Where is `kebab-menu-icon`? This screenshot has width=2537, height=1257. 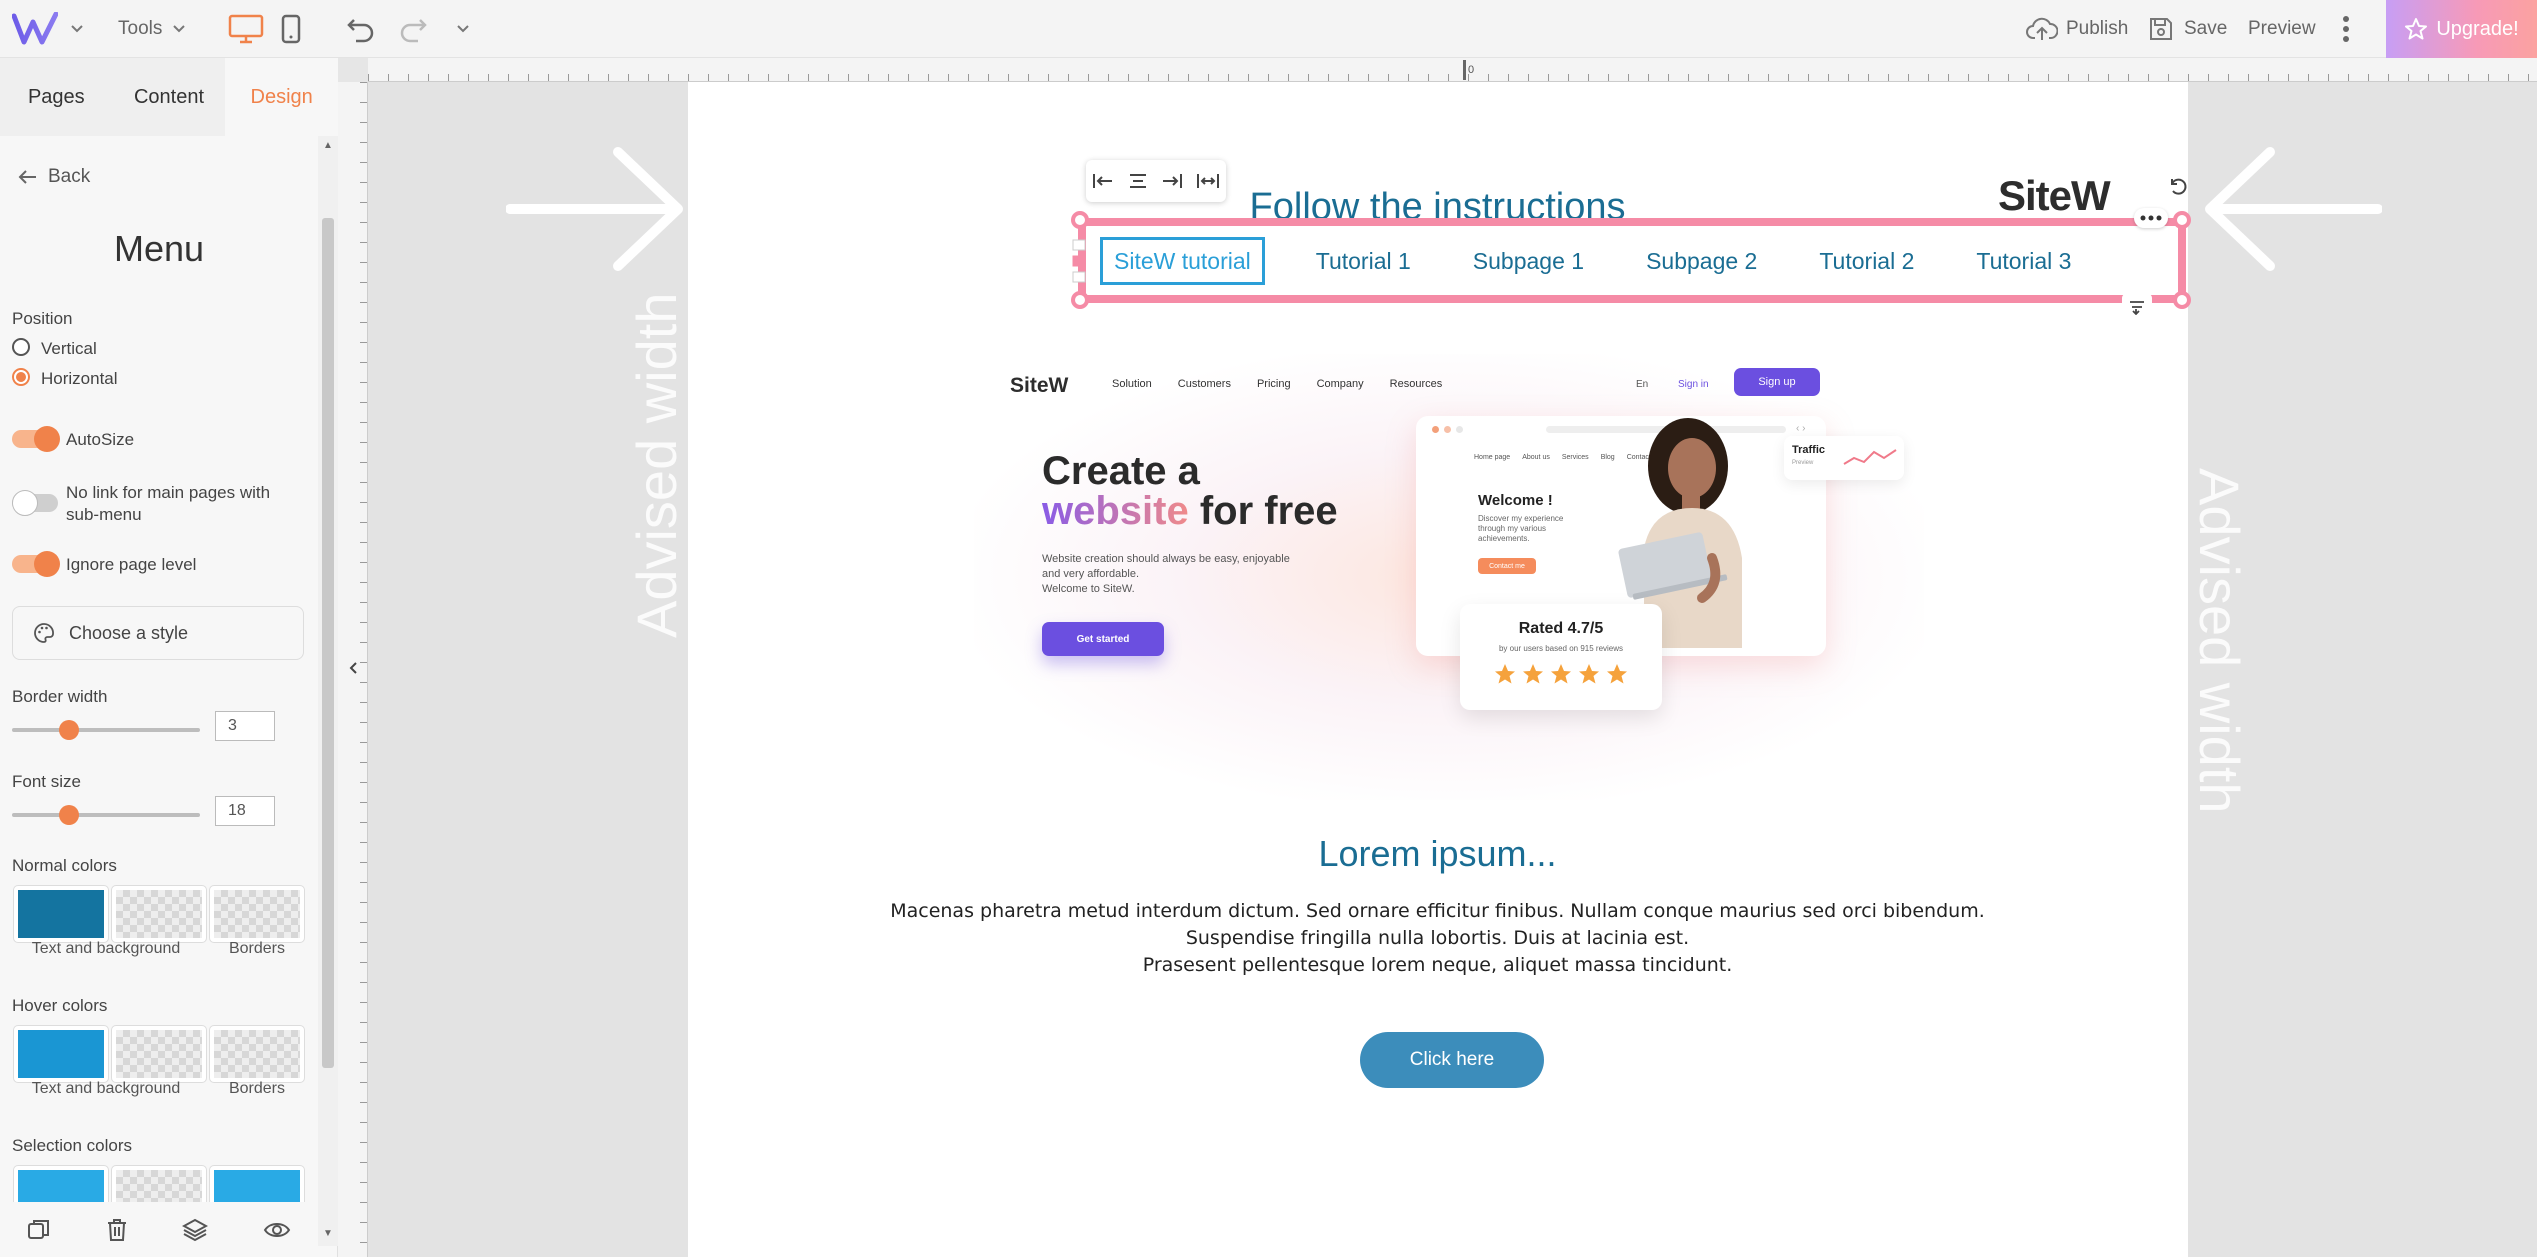
kebab-menu-icon is located at coordinates (2346, 29).